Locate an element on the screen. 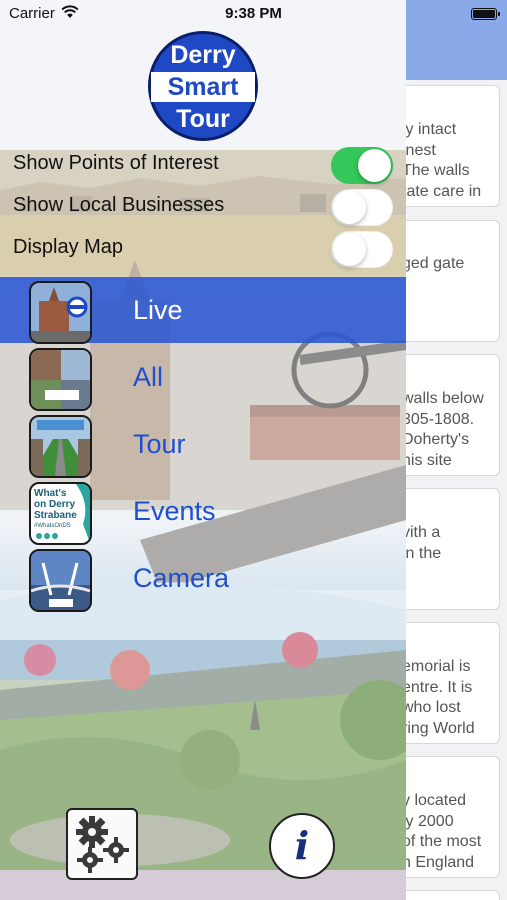  menu-label: Live is located at coordinates (158, 310).